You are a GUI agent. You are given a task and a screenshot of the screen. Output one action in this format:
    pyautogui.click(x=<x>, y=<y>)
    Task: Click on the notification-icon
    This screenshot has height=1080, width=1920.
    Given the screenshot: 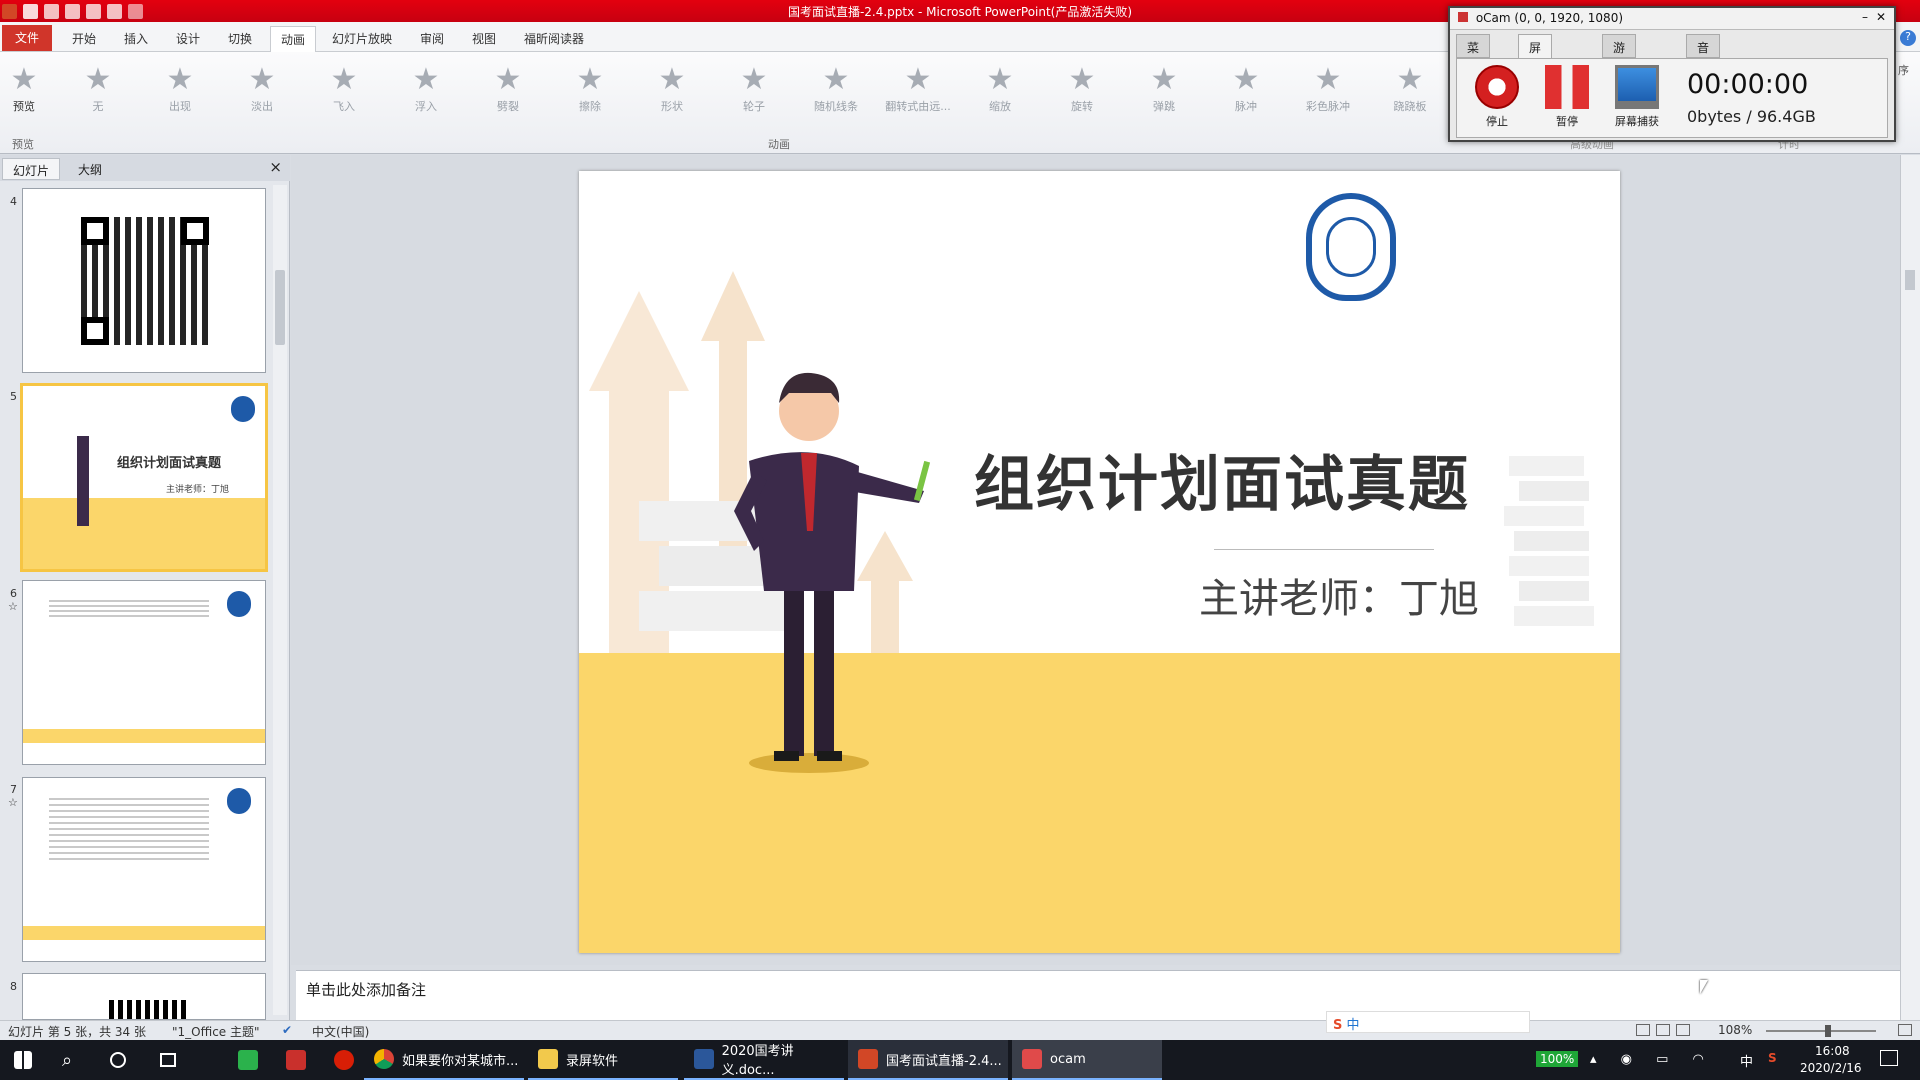 What is the action you would take?
    pyautogui.click(x=1889, y=1058)
    